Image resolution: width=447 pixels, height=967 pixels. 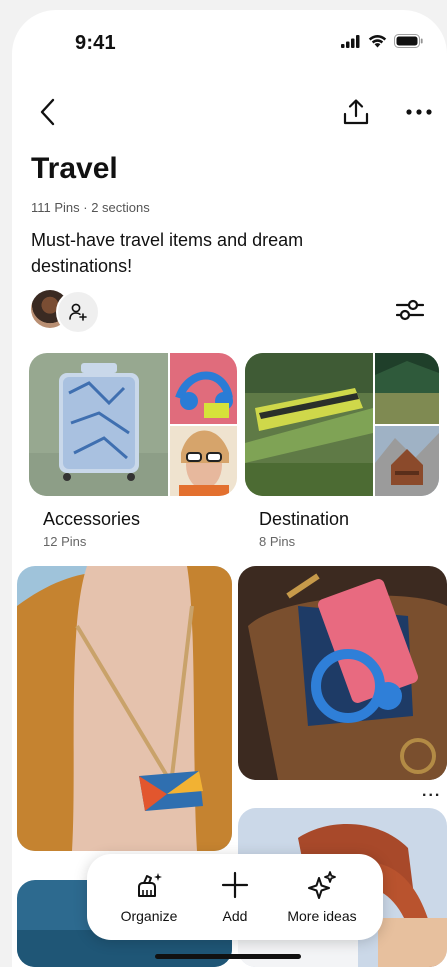 I want to click on add-collaborator-button, so click(x=78, y=312).